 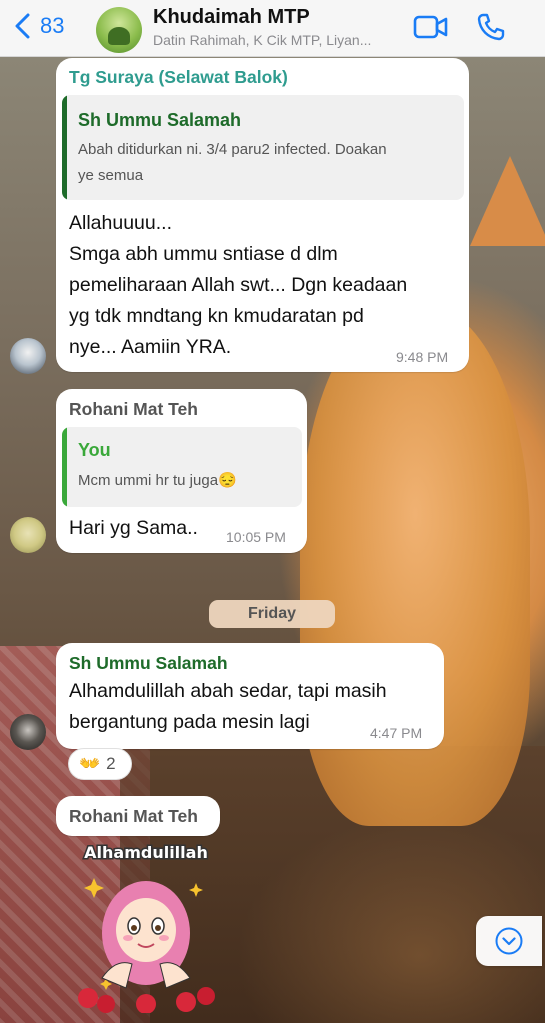 I want to click on chevron-down-circle-icon, so click(x=509, y=941).